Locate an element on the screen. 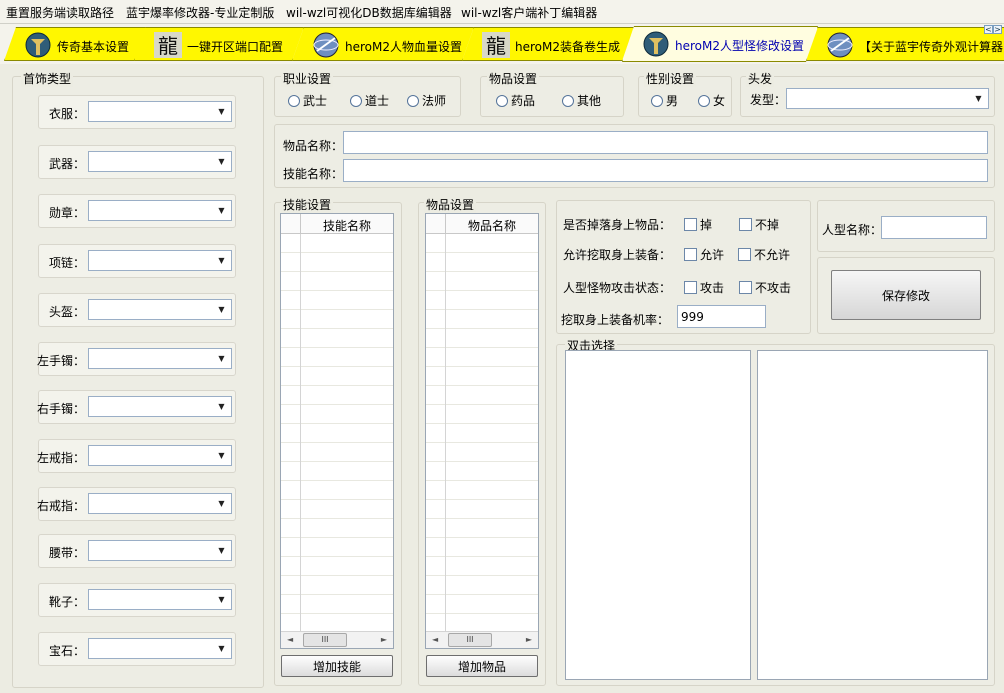 The image size is (1004, 693). accessory-label-left-ring: 左戒指： is located at coordinates (60, 458).